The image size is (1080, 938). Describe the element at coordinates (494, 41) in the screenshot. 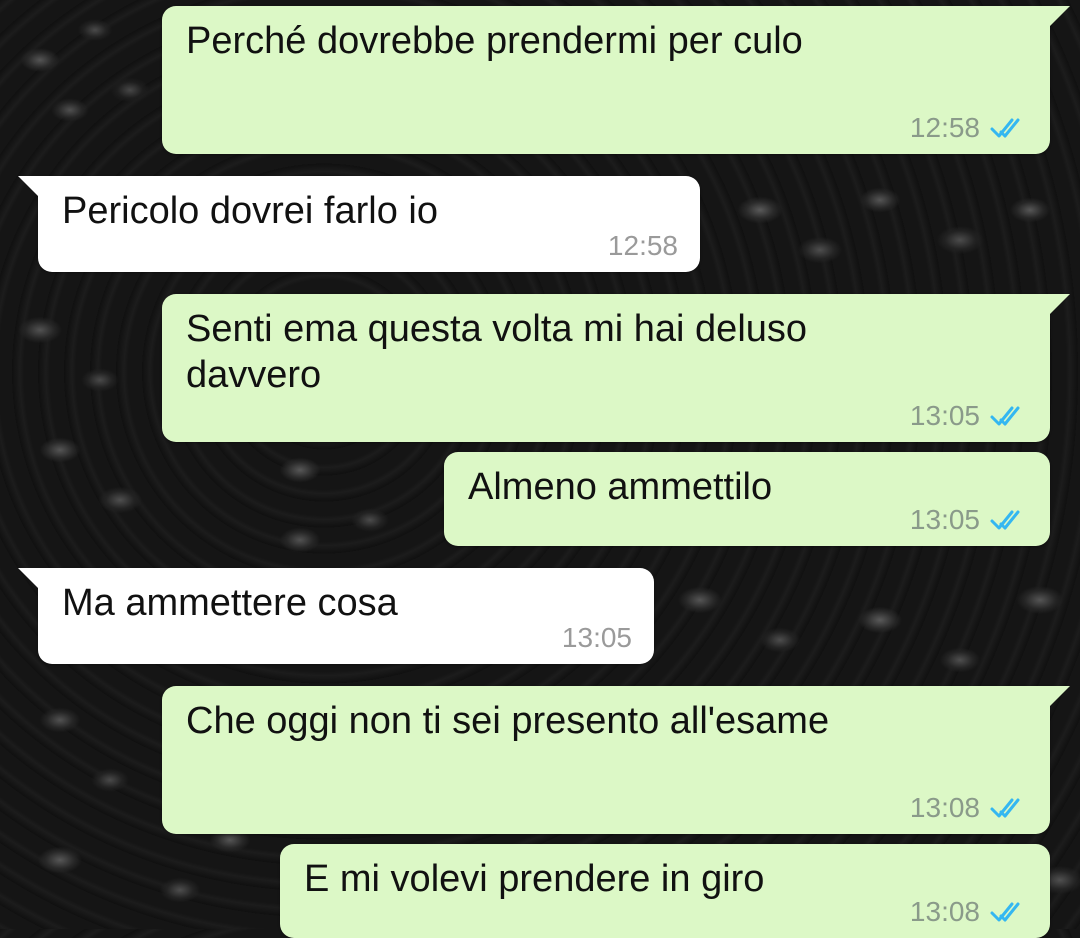

I see `message-text: Perché dovrebbe prendermi per culo` at that location.